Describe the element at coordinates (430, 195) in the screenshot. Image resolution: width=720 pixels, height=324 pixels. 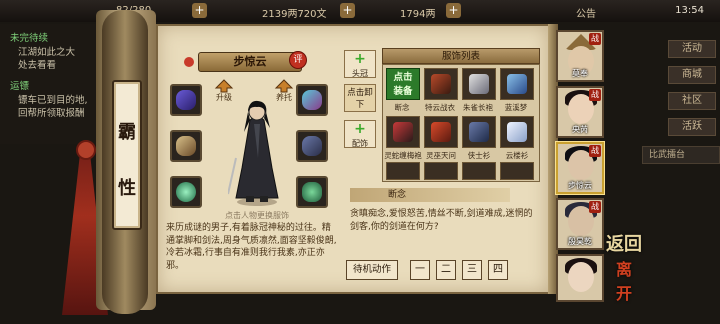
I see `outfit-detail-title: 断念` at that location.